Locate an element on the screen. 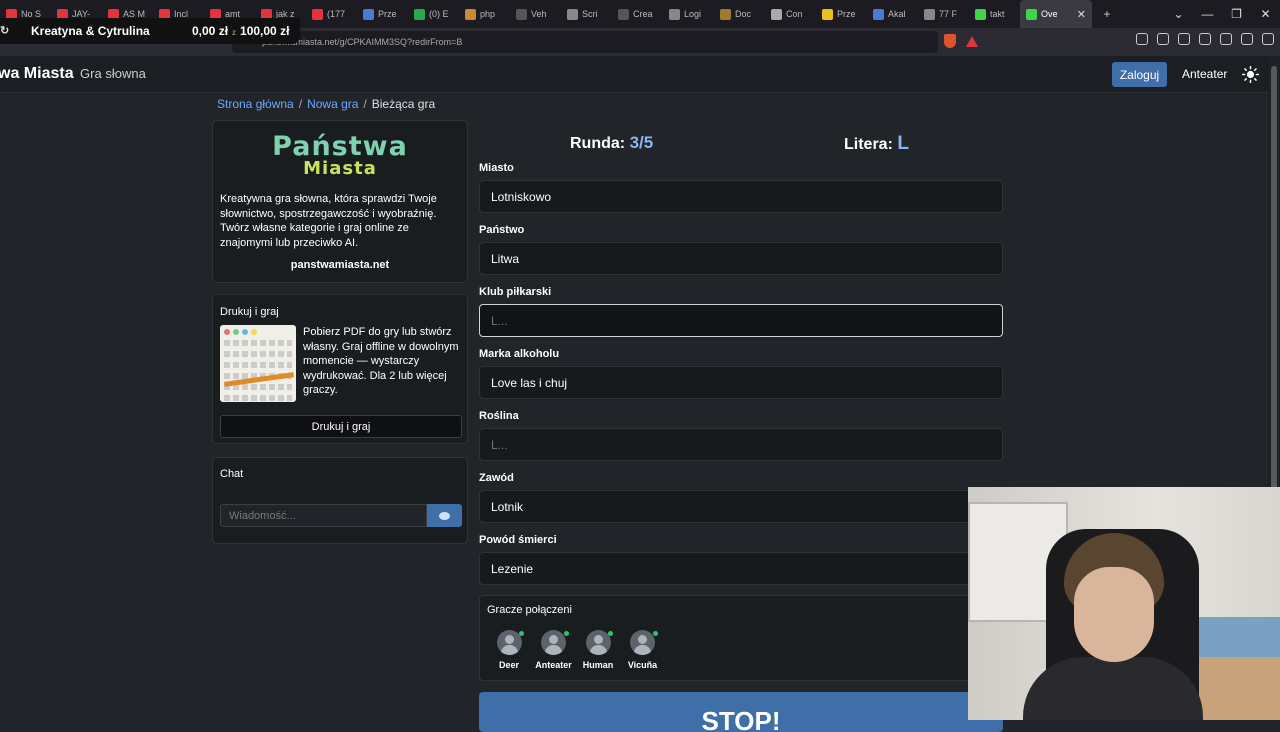 The image size is (1280, 732). letter-indicator: Litera: L is located at coordinates (876, 144).